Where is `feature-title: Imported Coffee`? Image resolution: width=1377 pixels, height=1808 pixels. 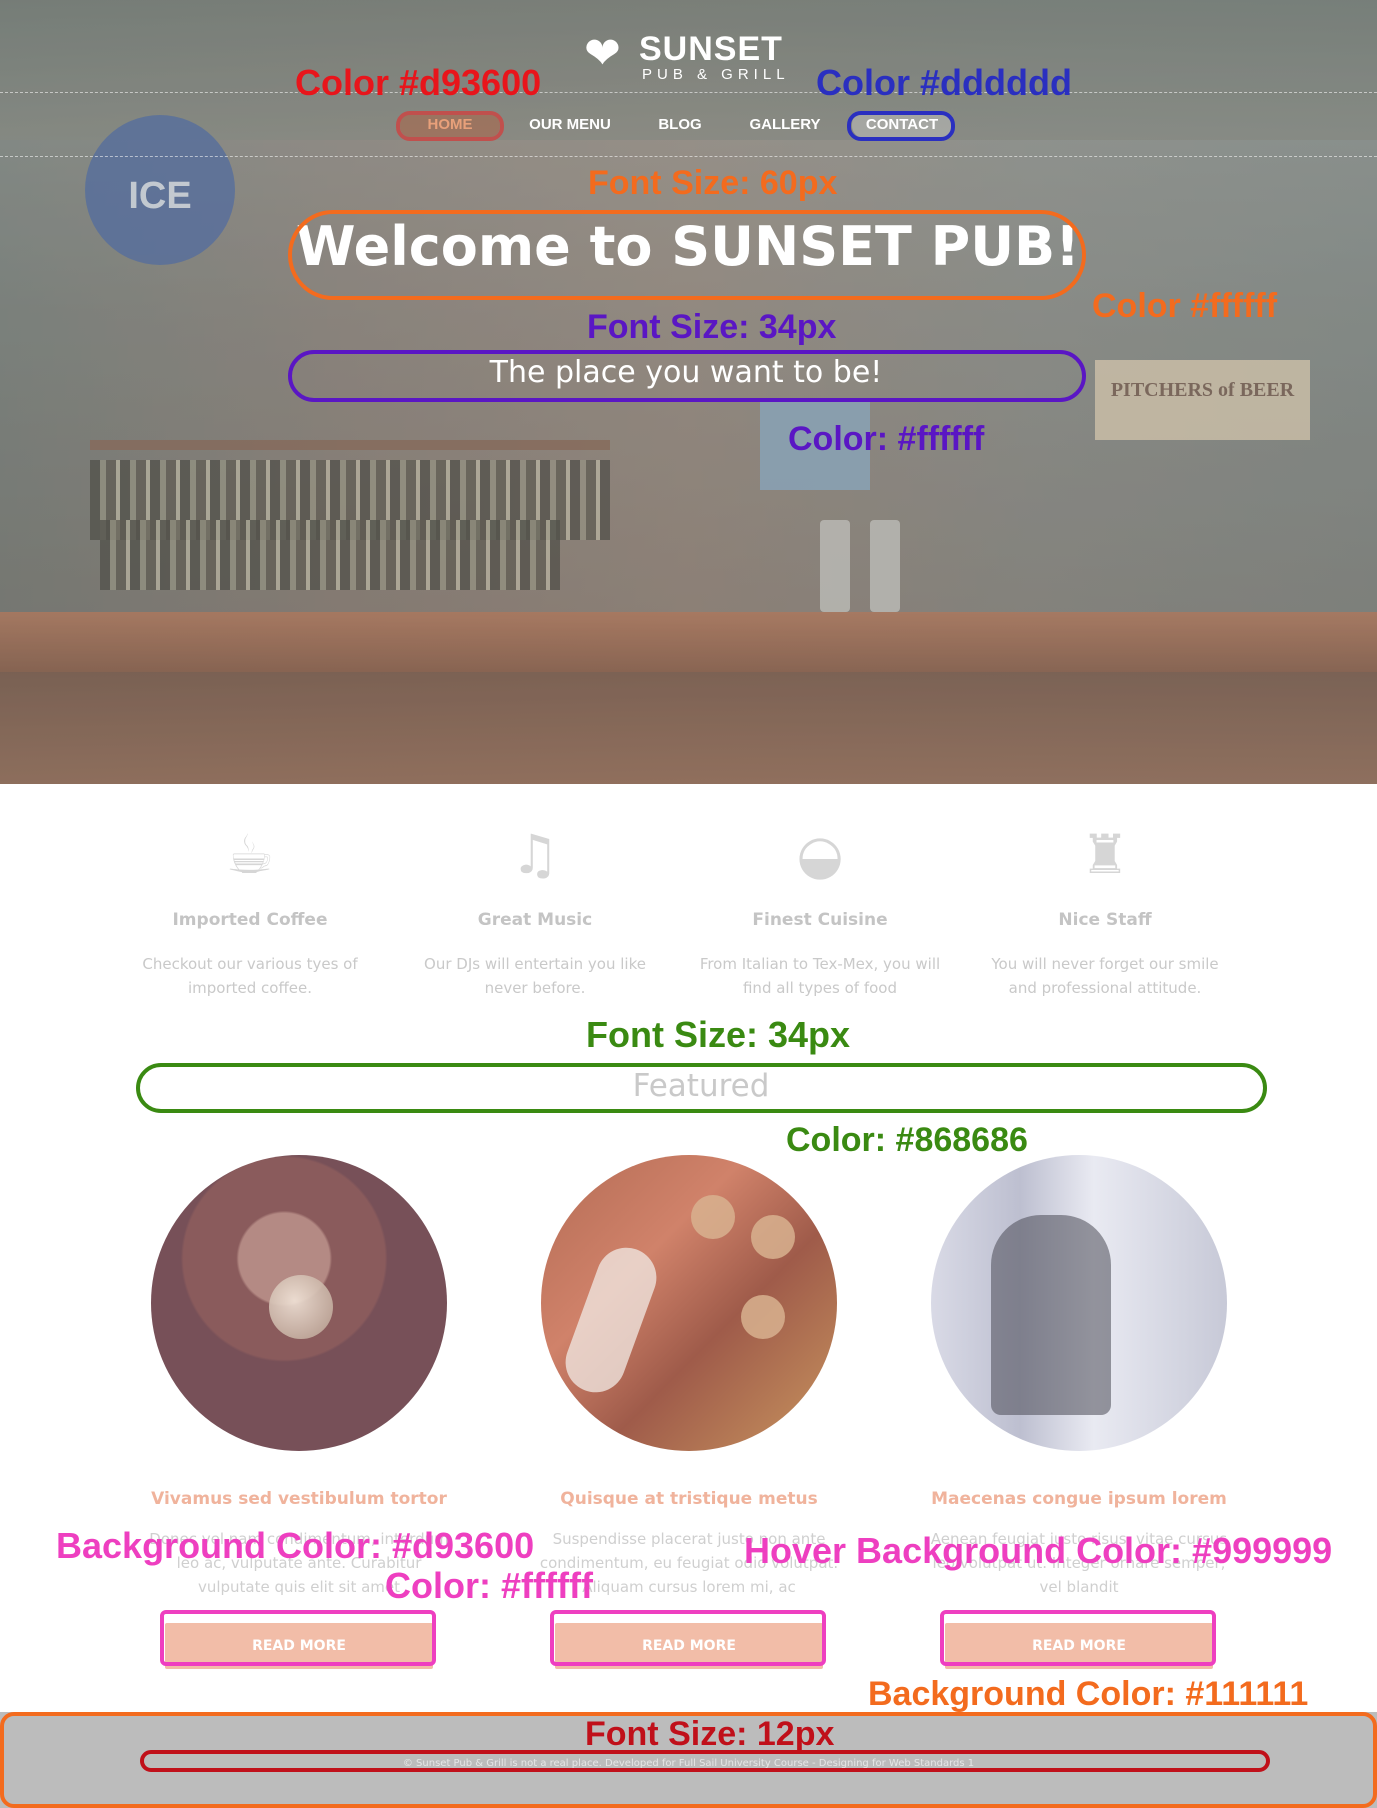
feature-title: Imported Coffee is located at coordinates (250, 920).